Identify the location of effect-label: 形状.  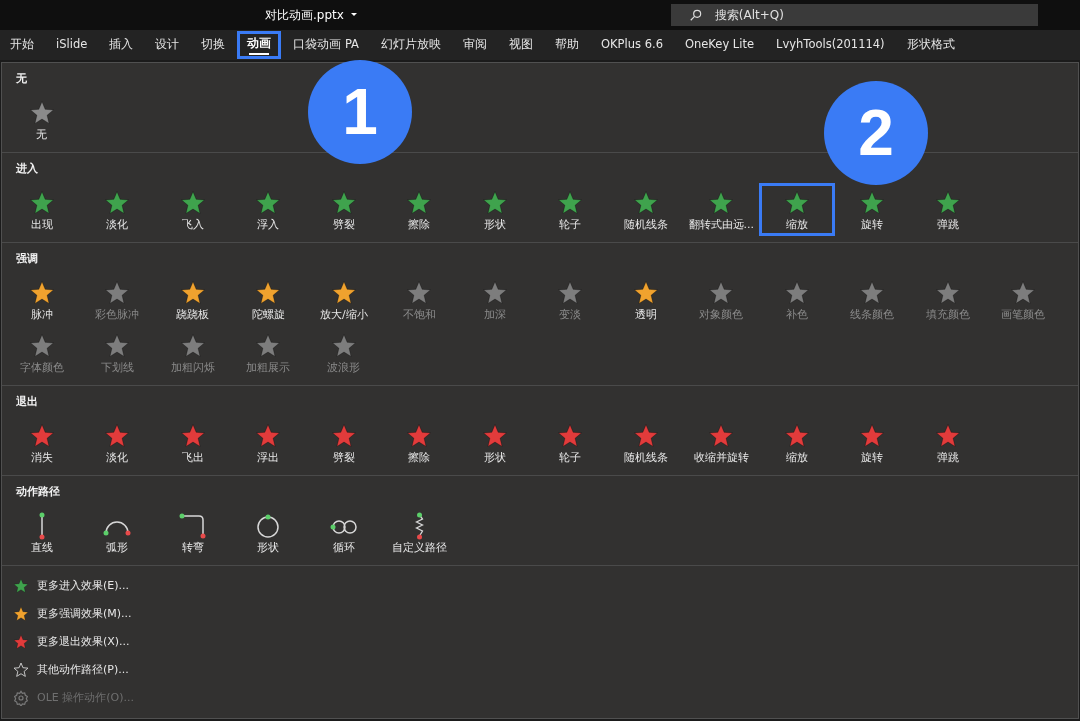
(494, 458).